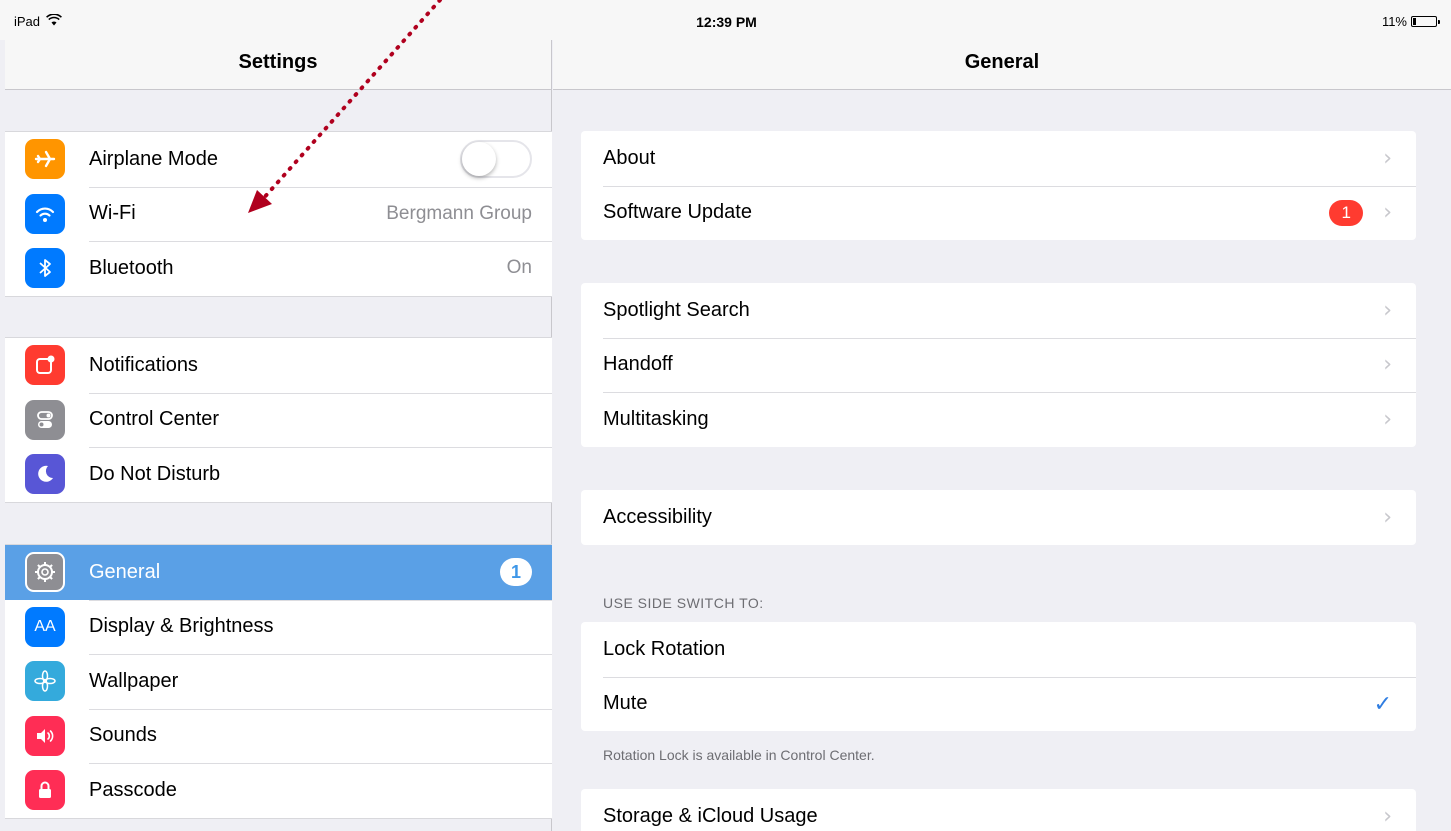 Image resolution: width=1451 pixels, height=831 pixels. Describe the element at coordinates (278, 474) in the screenshot. I see `sidebar-item-do-not-disturb: Do Not Disturb` at that location.